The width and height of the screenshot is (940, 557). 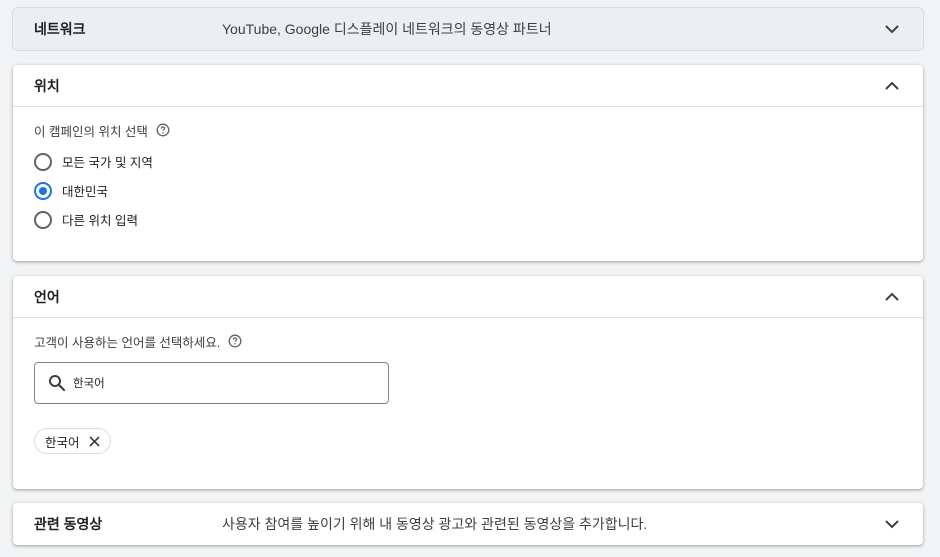 I want to click on language-label: 고객이 사용하는 언어를 선택하세요., so click(x=468, y=341).